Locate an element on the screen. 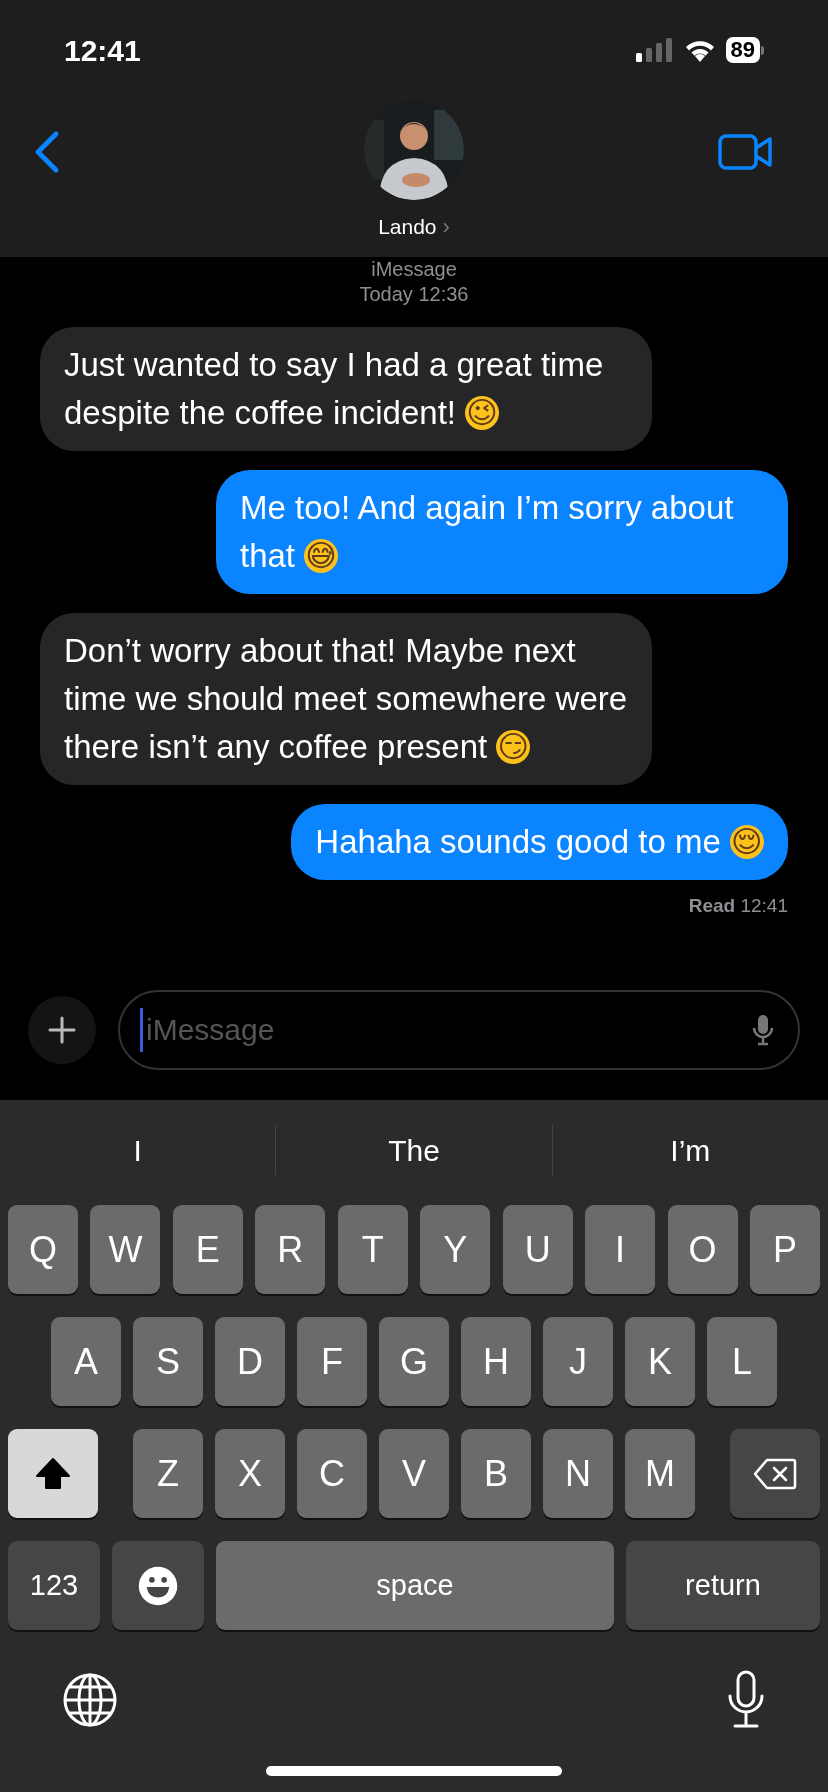 Image resolution: width=828 pixels, height=1792 pixels. keyboard-key: J is located at coordinates (578, 1361).